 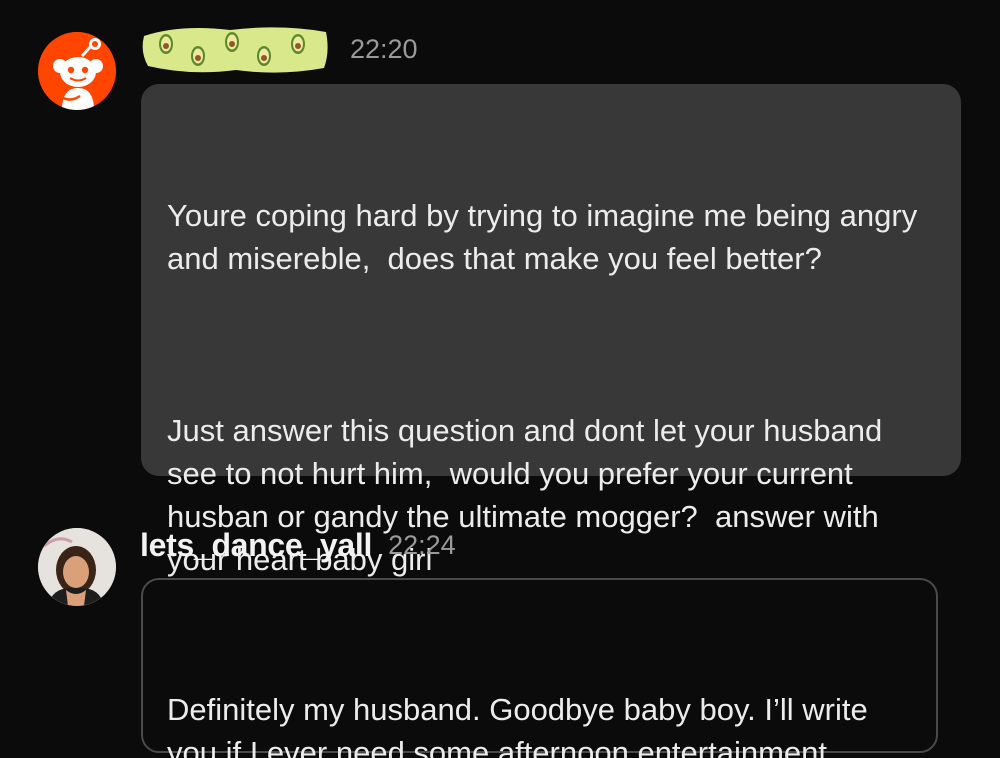 I want to click on profile-photo-icon, so click(x=77, y=567).